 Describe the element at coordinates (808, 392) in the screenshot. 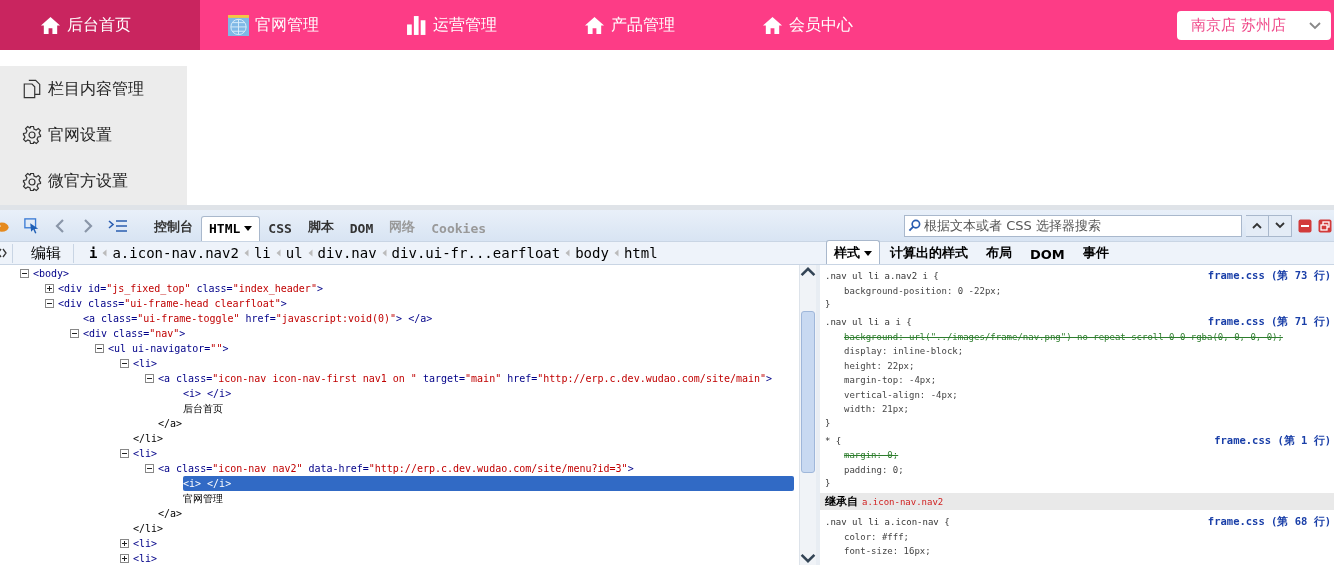

I see `scrollbar-thumb` at that location.